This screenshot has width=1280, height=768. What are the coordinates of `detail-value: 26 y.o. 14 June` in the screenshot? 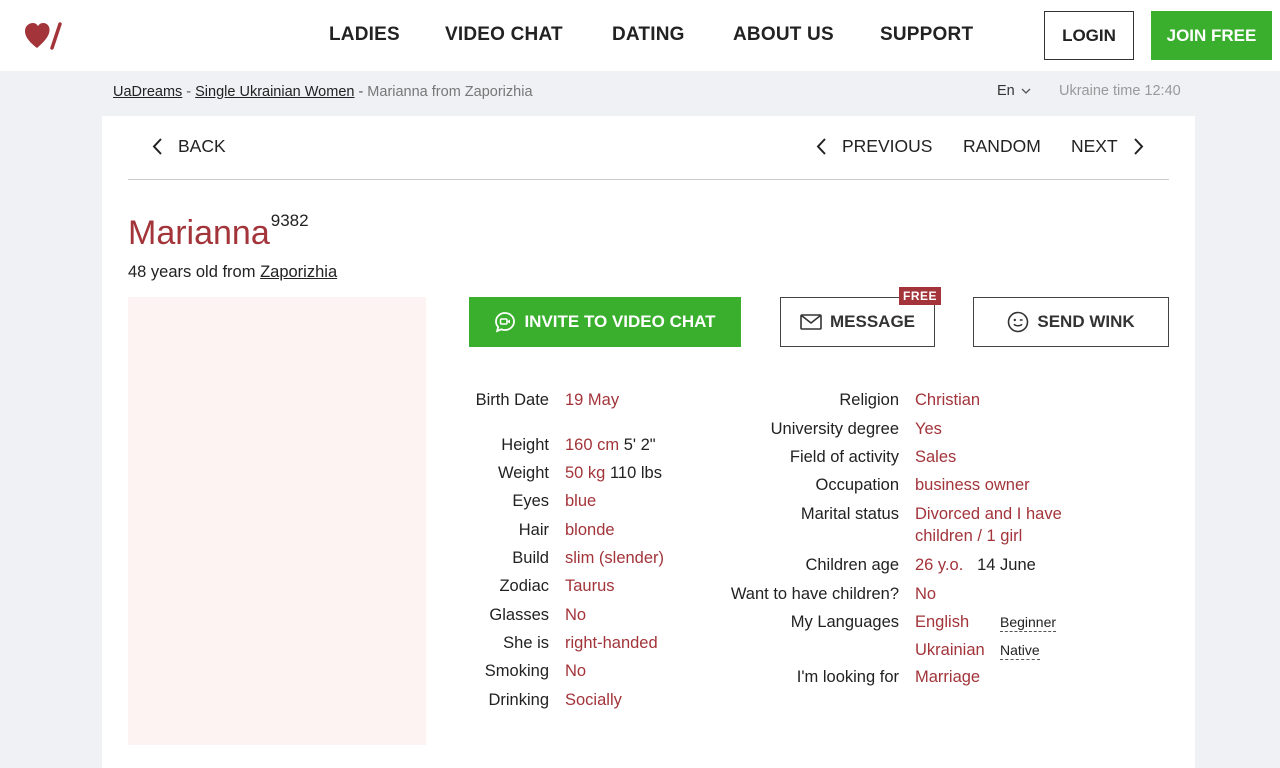 It's located at (975, 565).